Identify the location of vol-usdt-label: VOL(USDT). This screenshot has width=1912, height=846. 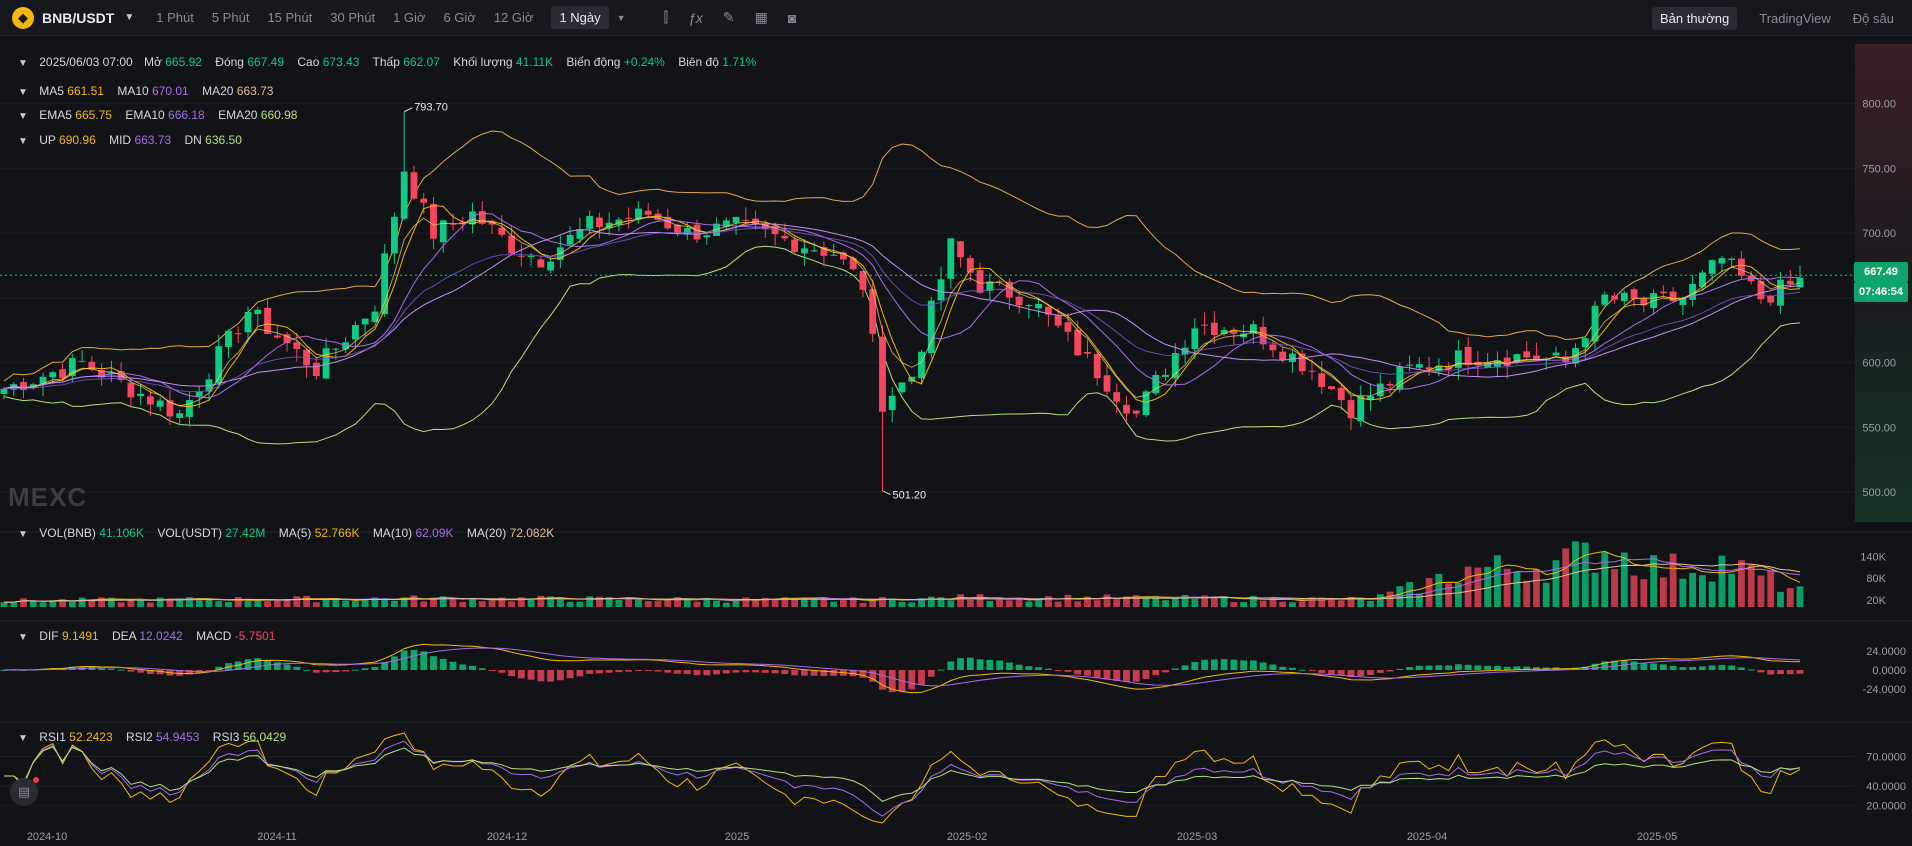
(190, 533).